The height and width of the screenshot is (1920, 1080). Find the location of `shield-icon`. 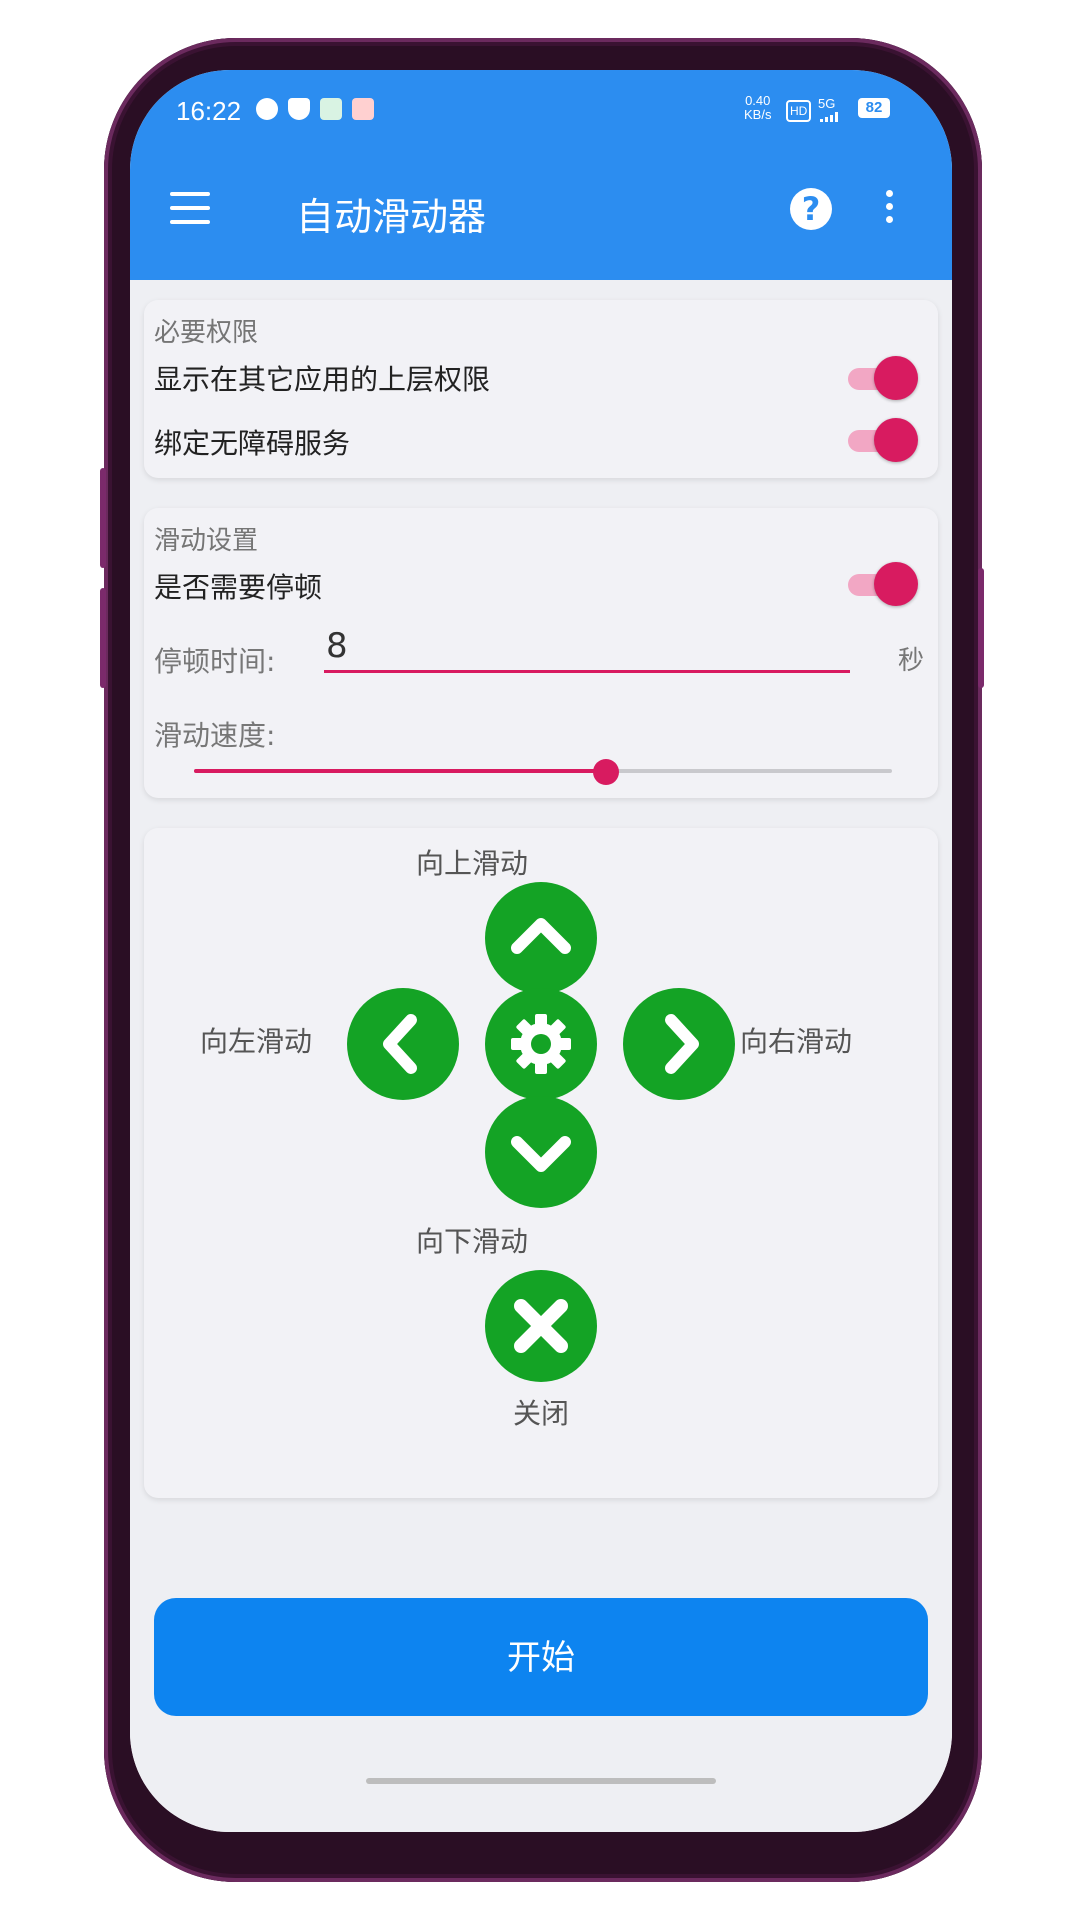

shield-icon is located at coordinates (299, 109).